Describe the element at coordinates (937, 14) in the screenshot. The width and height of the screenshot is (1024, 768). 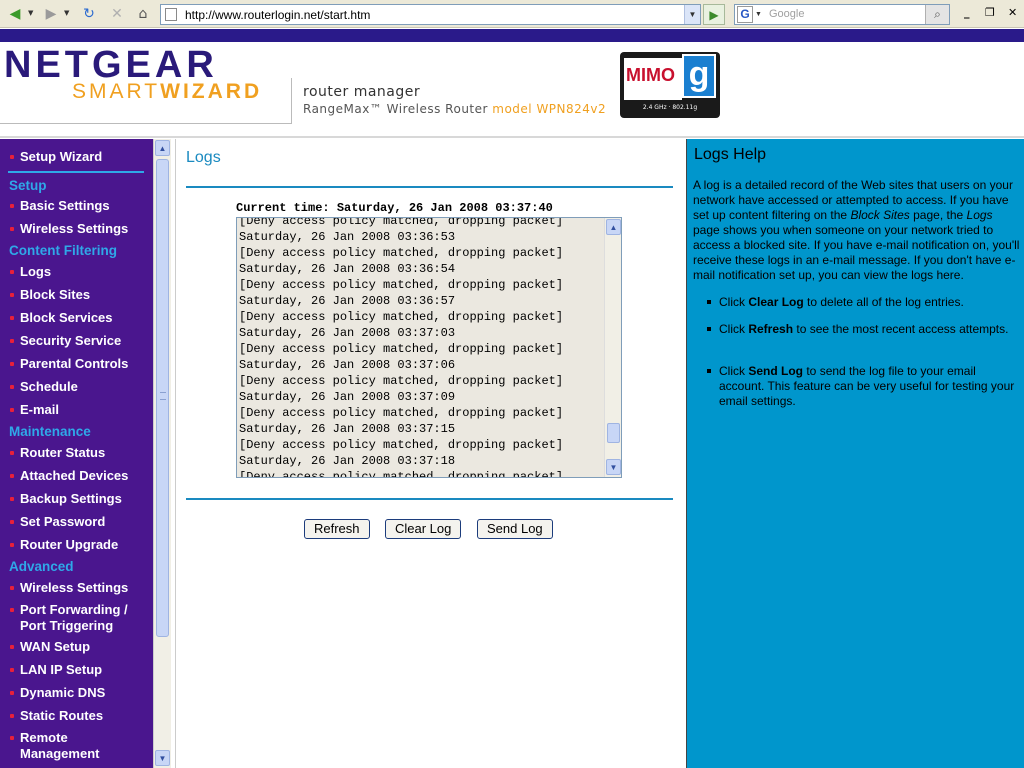
I see `search-icon: ⌕` at that location.